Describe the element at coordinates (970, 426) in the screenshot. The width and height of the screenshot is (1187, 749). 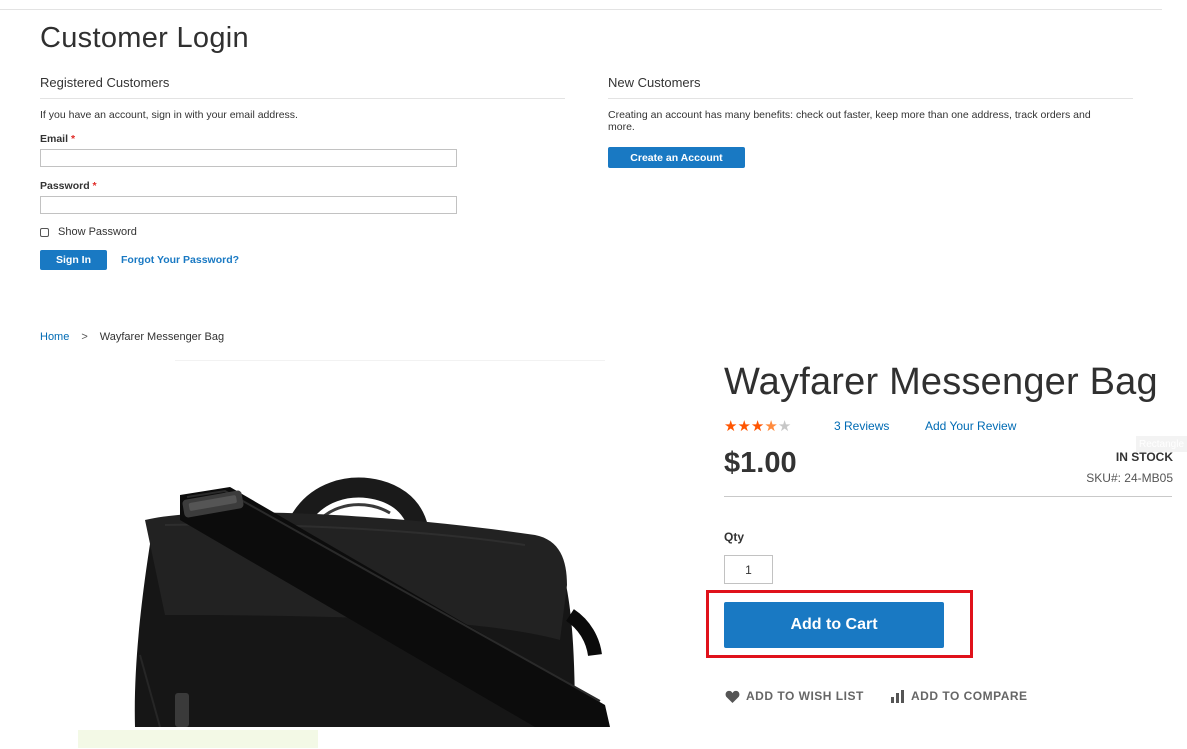
I see `add-review-link: Add Your Review` at that location.